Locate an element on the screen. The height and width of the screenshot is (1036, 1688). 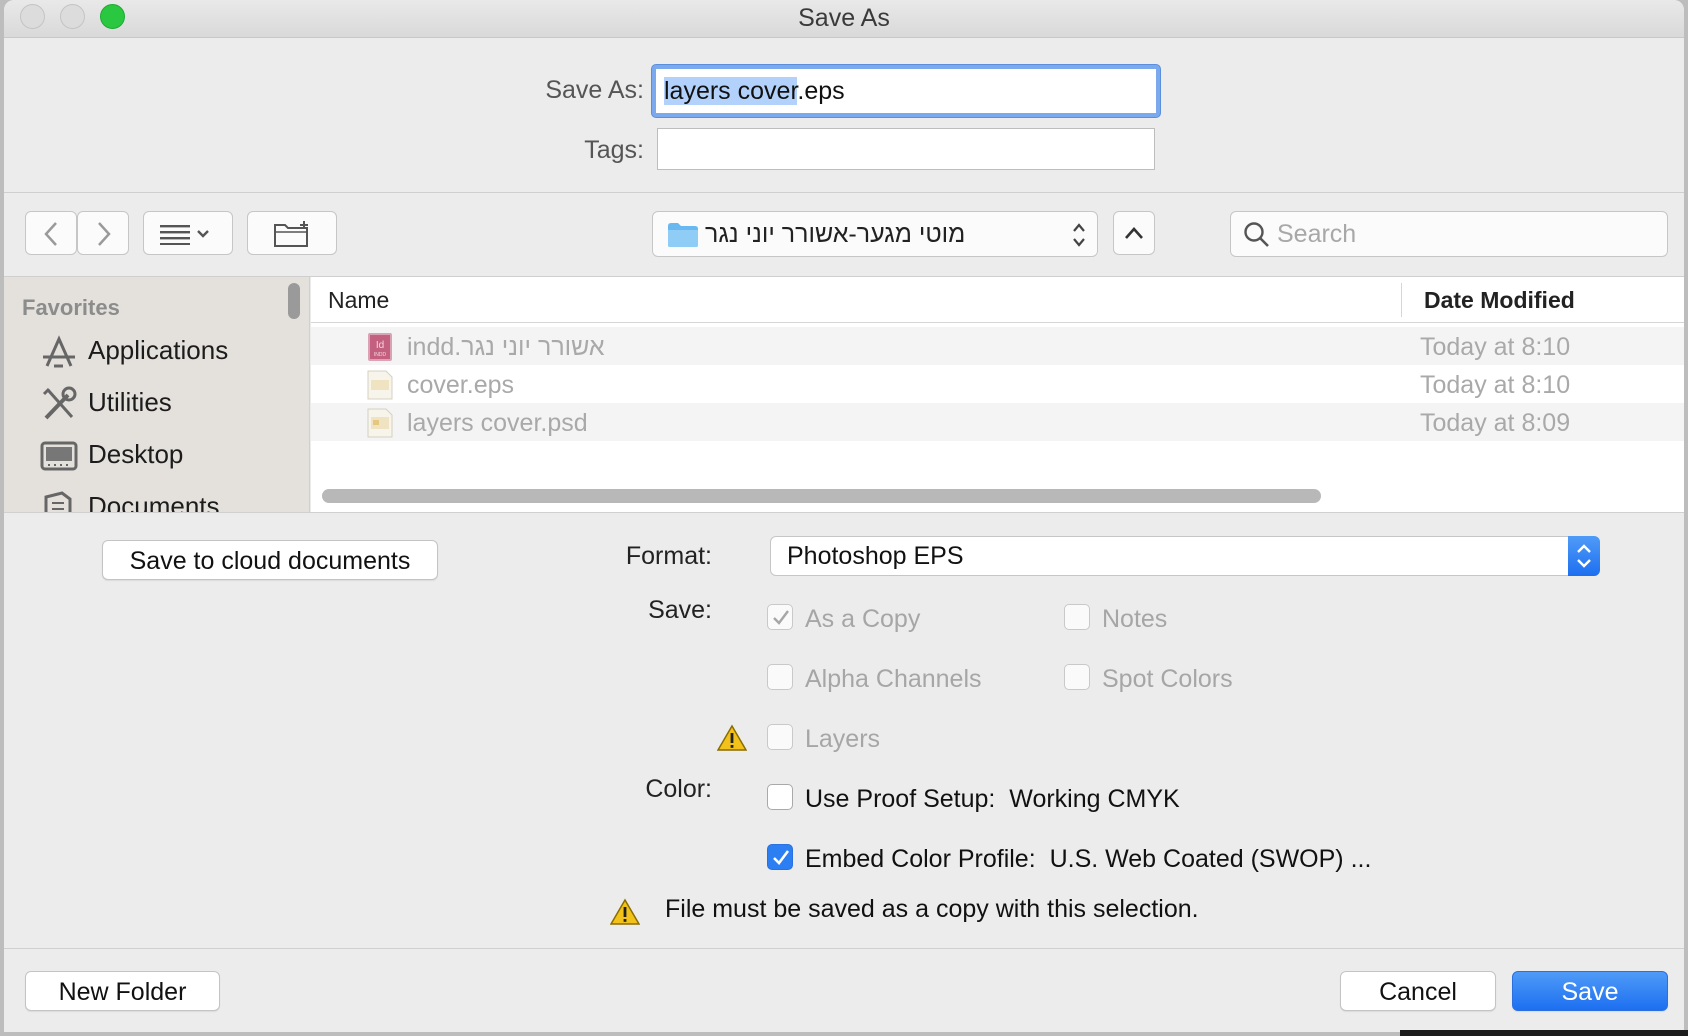
tags-input is located at coordinates (906, 149).